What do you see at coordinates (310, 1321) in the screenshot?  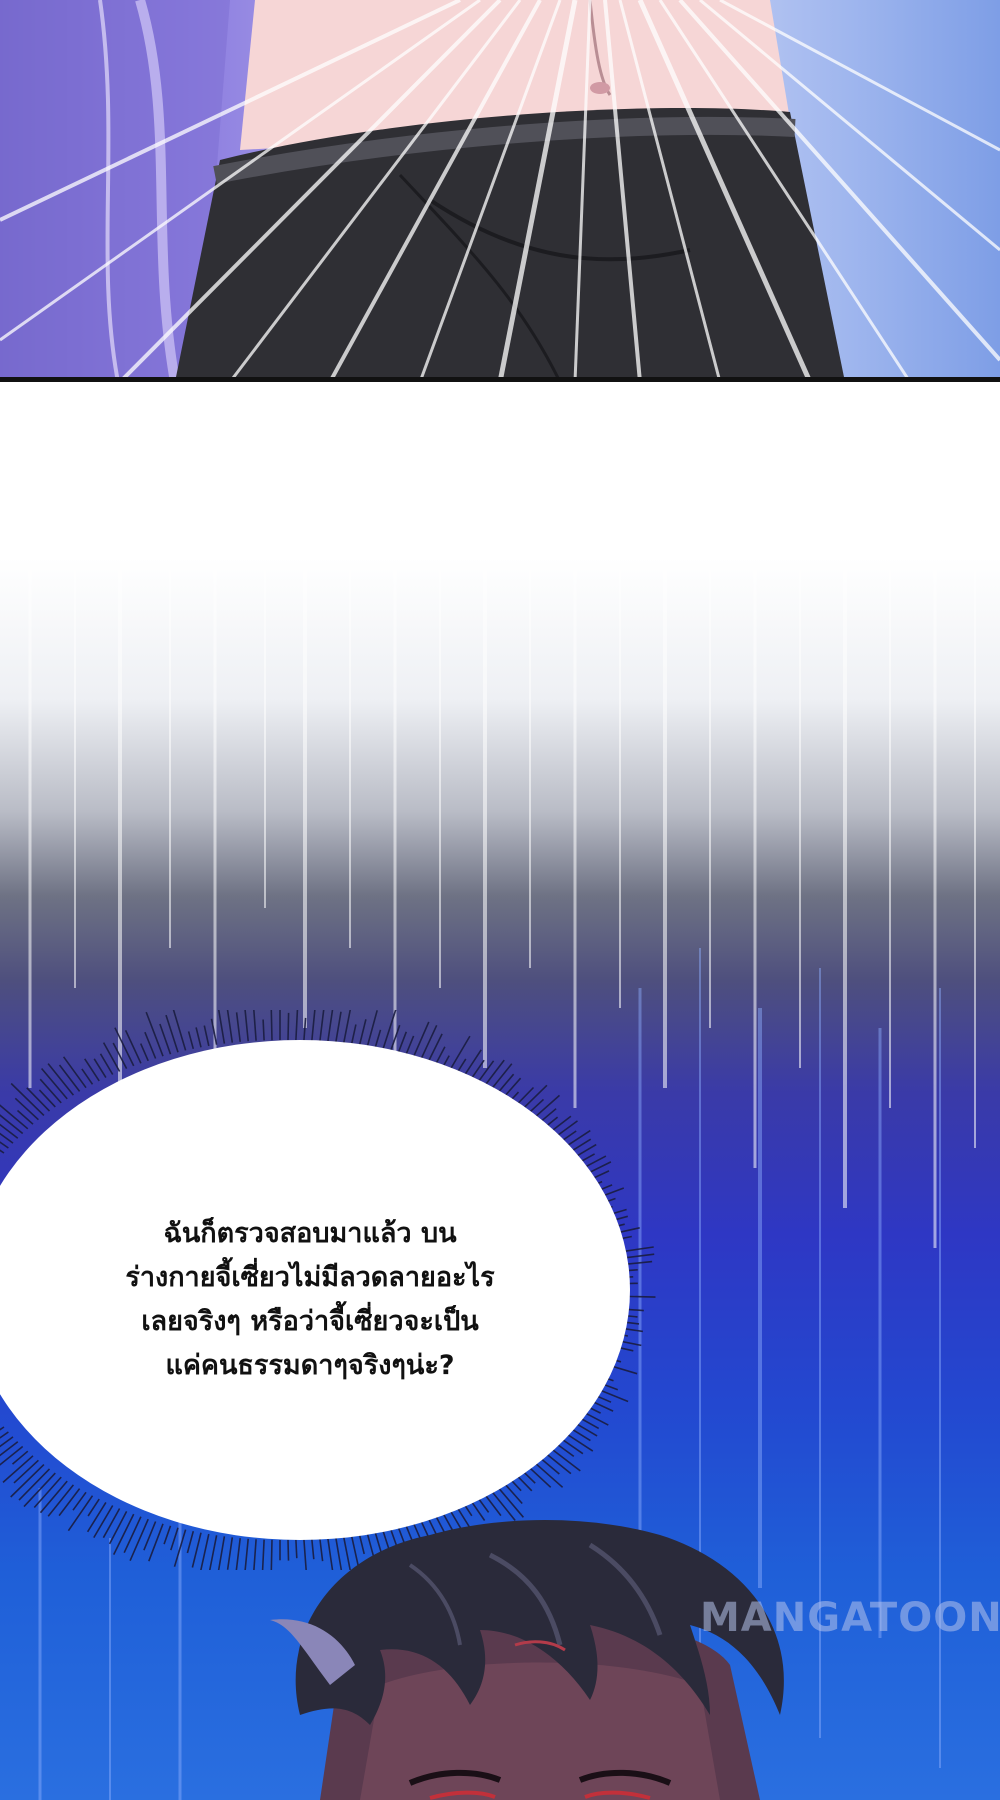 I see `speech-line-3: เลยจริงๆ หรือว่าจี้เซี่ยวจะเป็น` at bounding box center [310, 1321].